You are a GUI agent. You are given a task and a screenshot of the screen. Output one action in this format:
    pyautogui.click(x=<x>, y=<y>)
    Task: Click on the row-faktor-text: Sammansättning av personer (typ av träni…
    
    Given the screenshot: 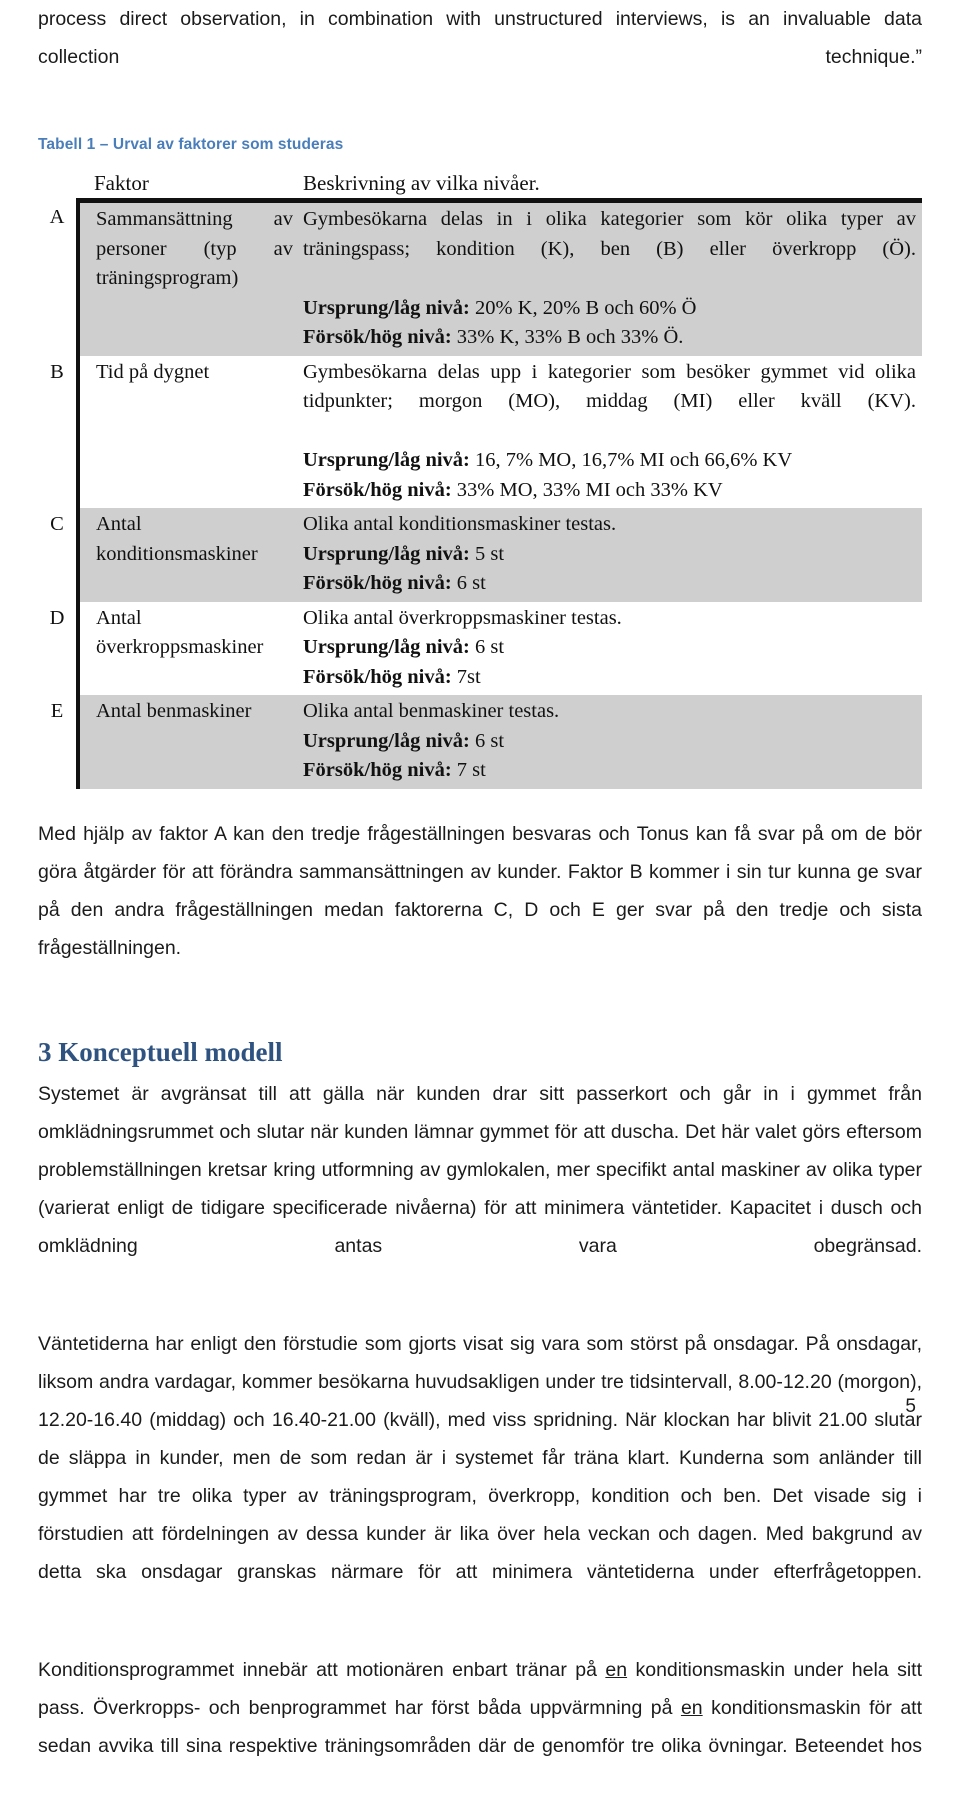 What is the action you would take?
    pyautogui.click(x=194, y=248)
    